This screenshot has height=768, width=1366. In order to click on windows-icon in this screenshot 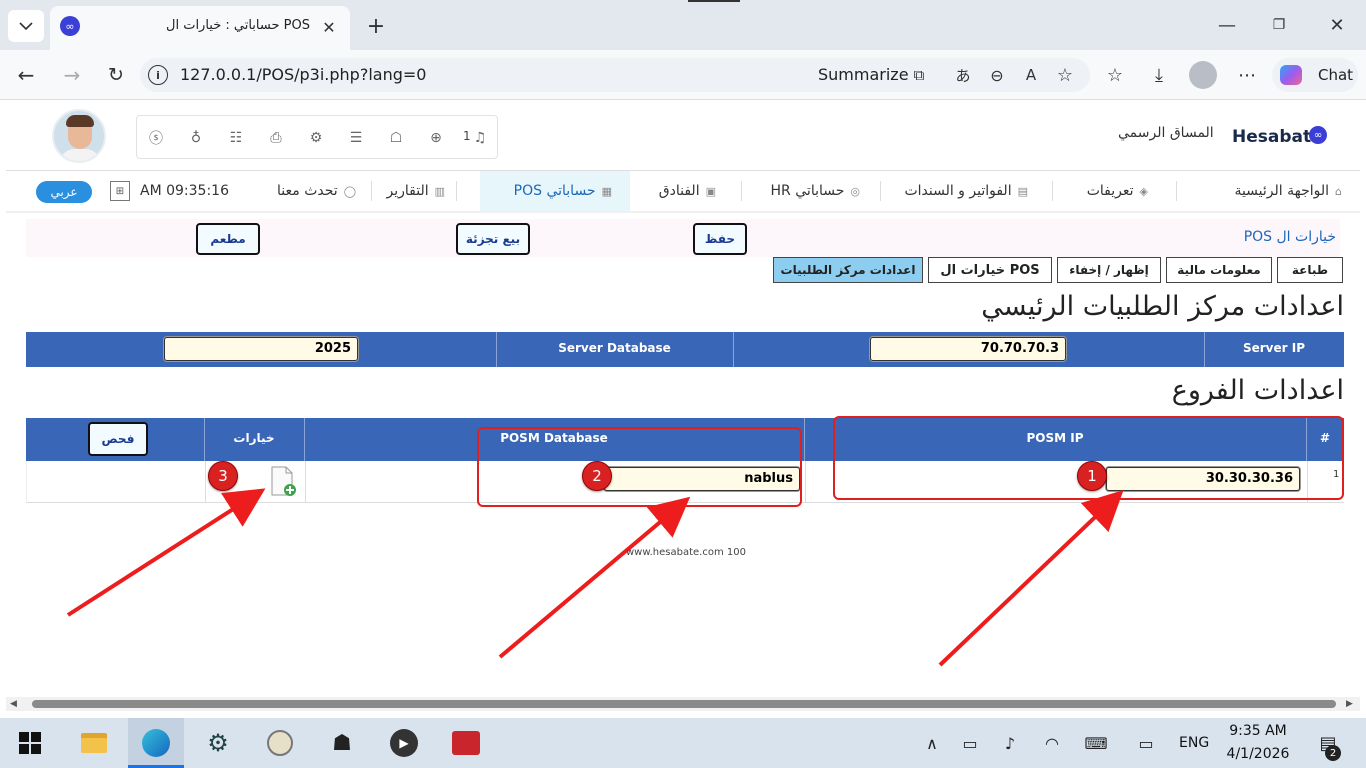, I will do `click(30, 743)`.